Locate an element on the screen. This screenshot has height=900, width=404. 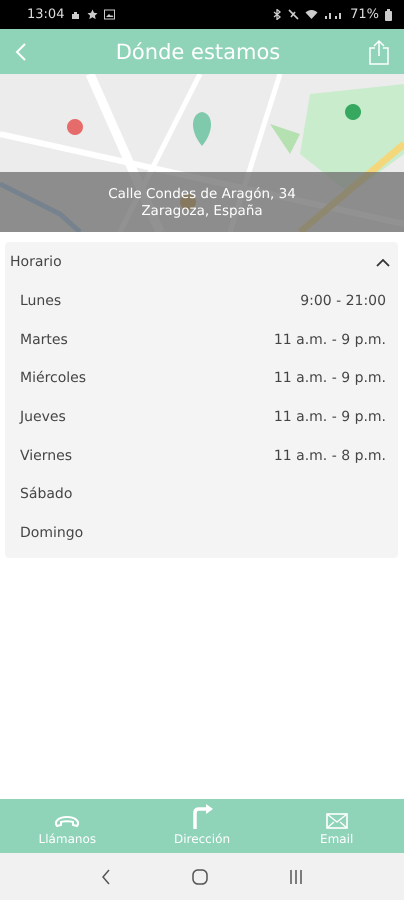
action-button: Dirección is located at coordinates (202, 826).